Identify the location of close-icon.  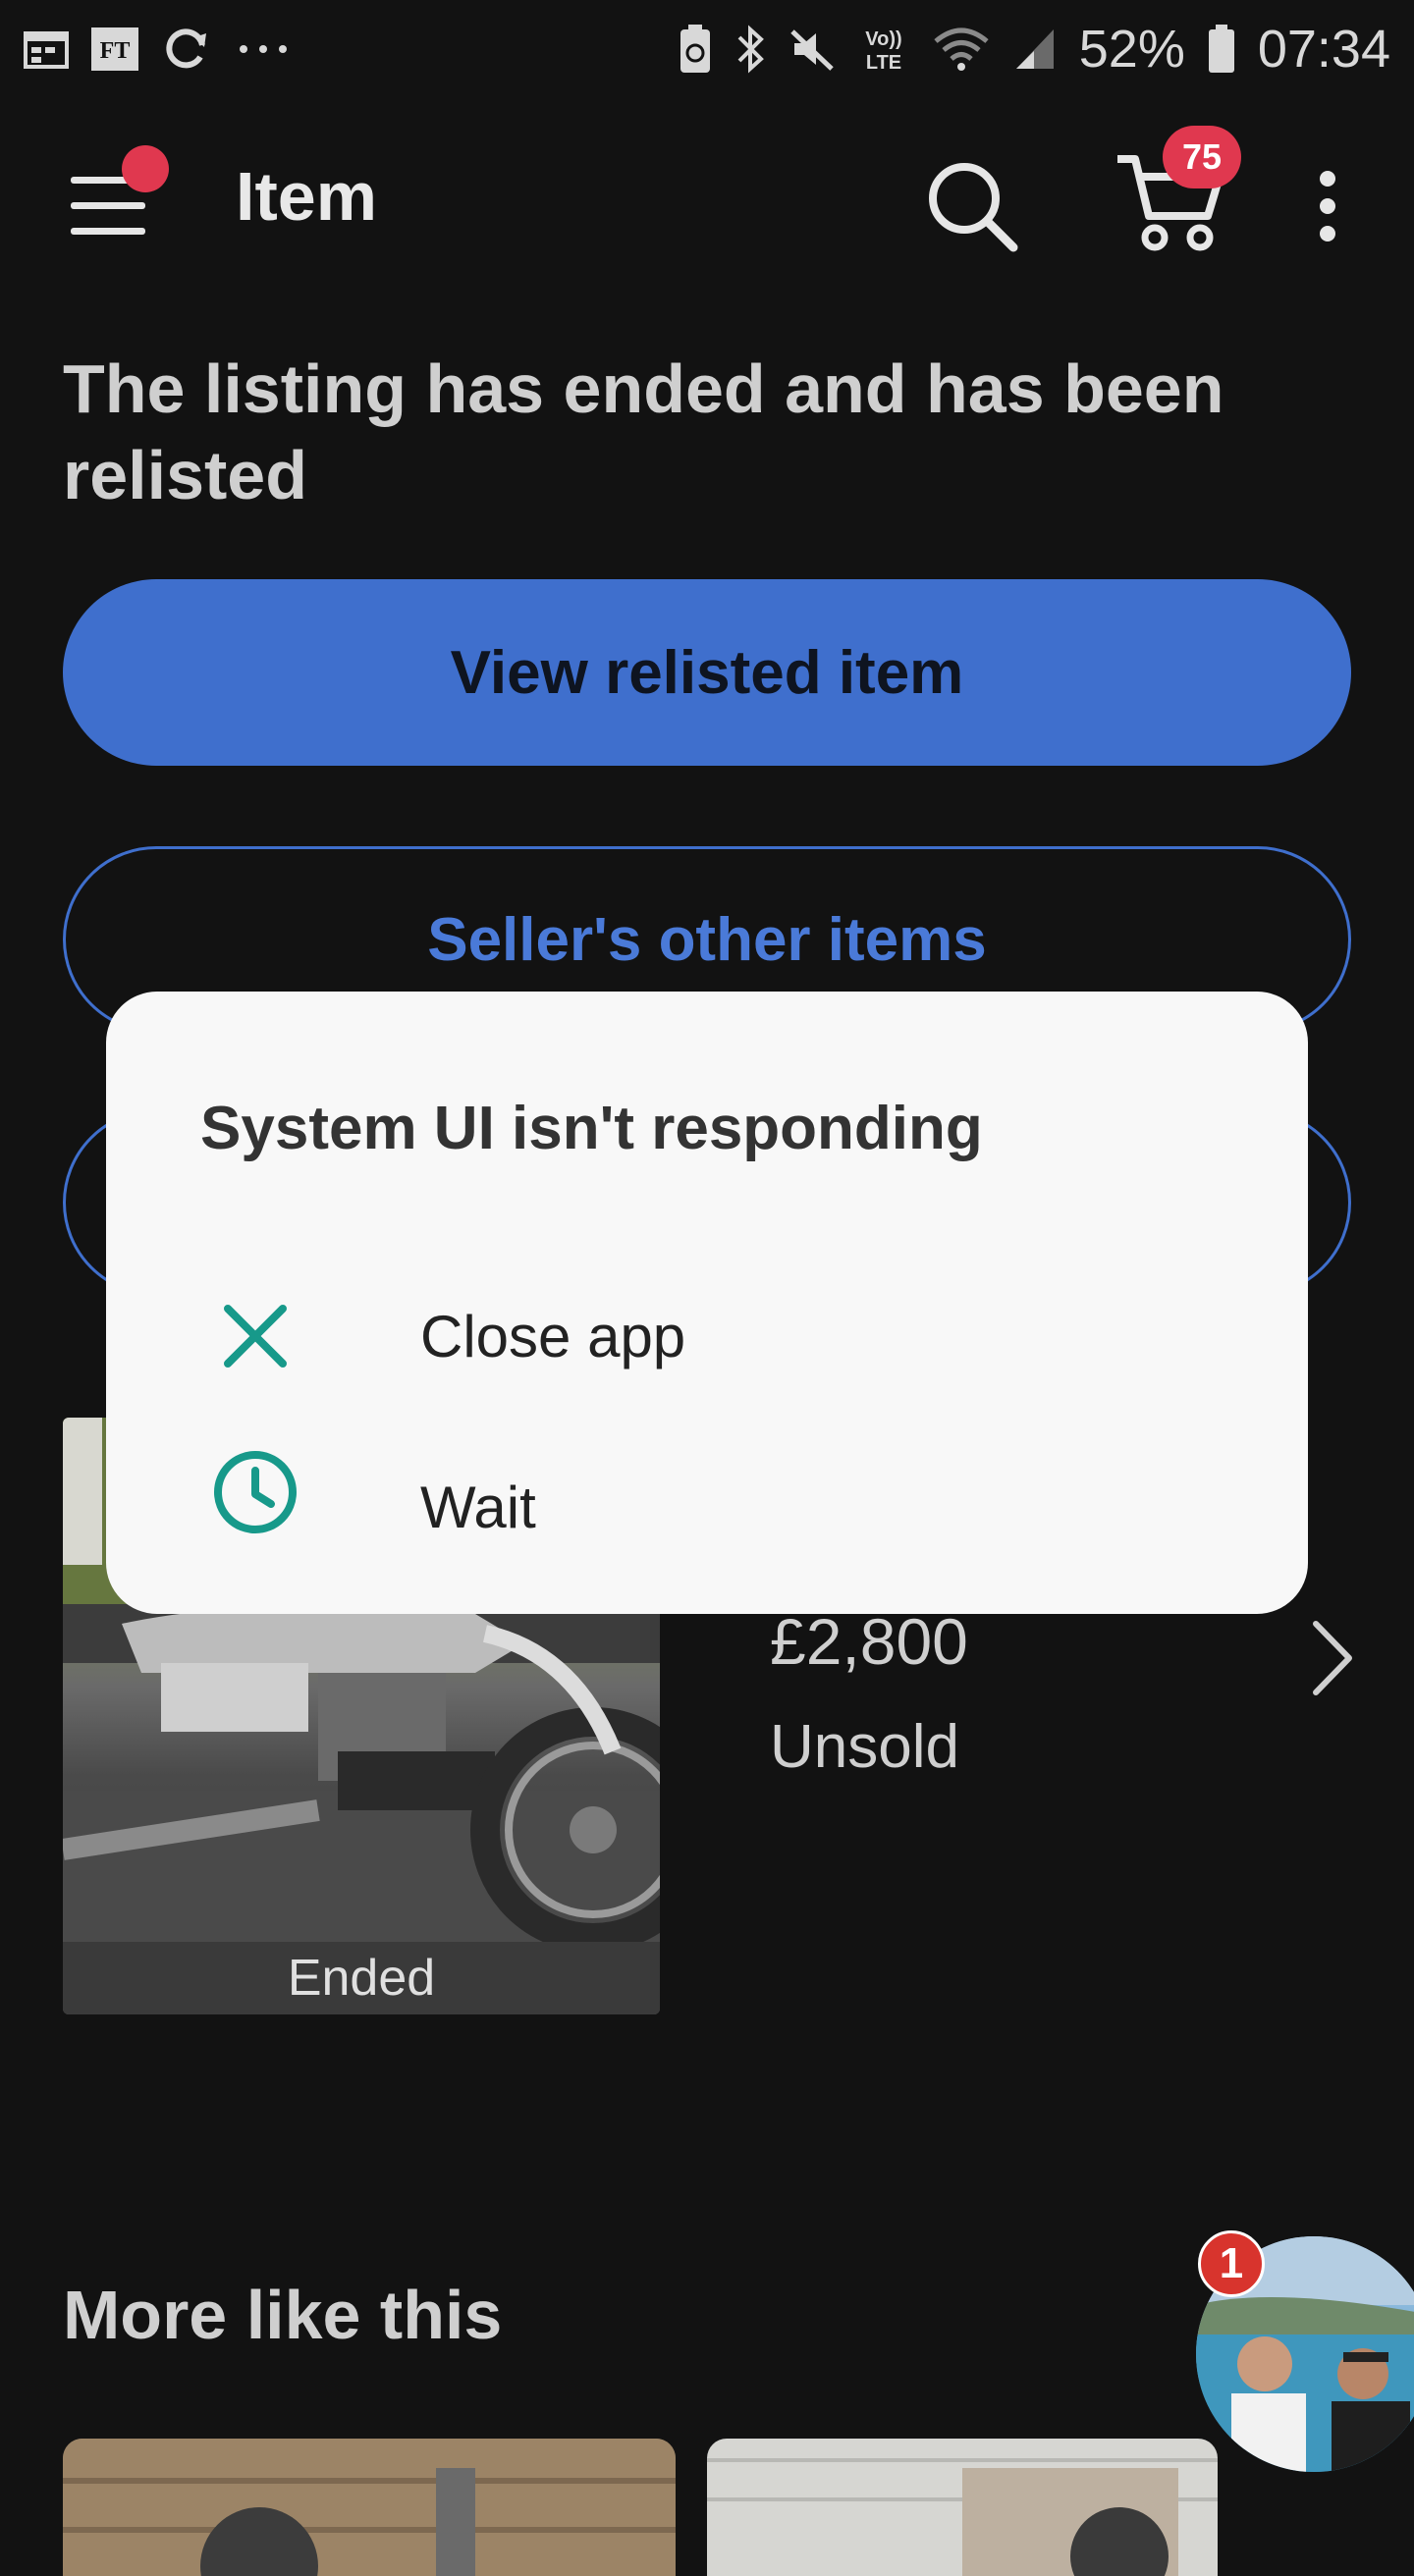
(255, 1336).